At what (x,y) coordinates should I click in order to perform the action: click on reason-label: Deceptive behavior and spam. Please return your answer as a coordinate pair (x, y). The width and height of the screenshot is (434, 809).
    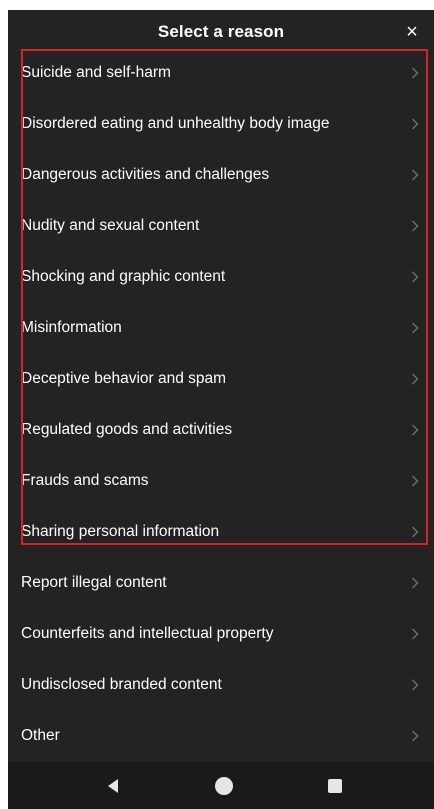
    Looking at the image, I should click on (124, 378).